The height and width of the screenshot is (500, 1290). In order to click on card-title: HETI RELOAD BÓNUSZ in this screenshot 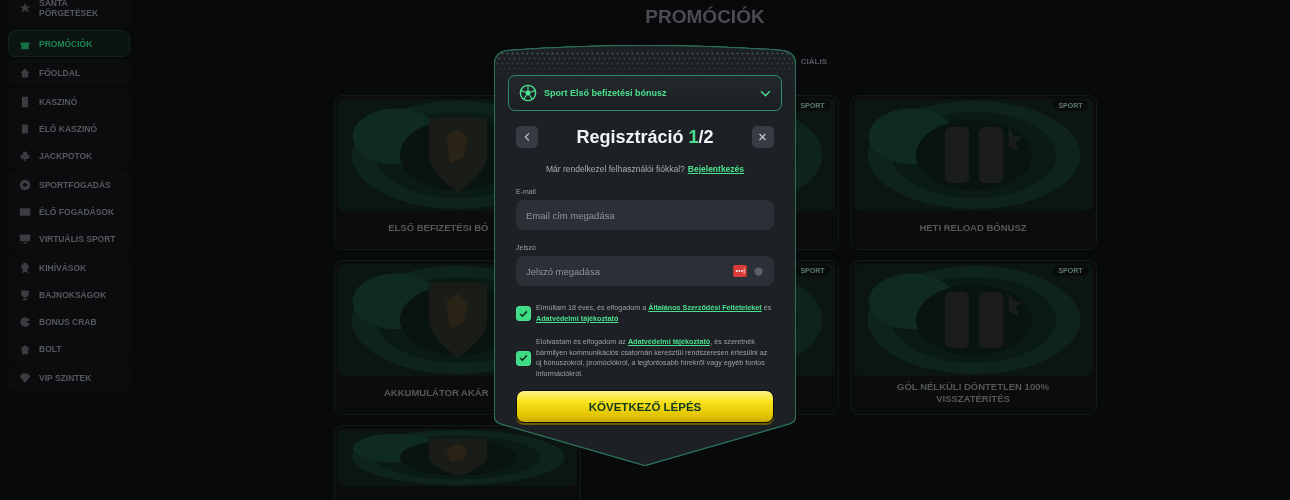, I will do `click(973, 227)`.